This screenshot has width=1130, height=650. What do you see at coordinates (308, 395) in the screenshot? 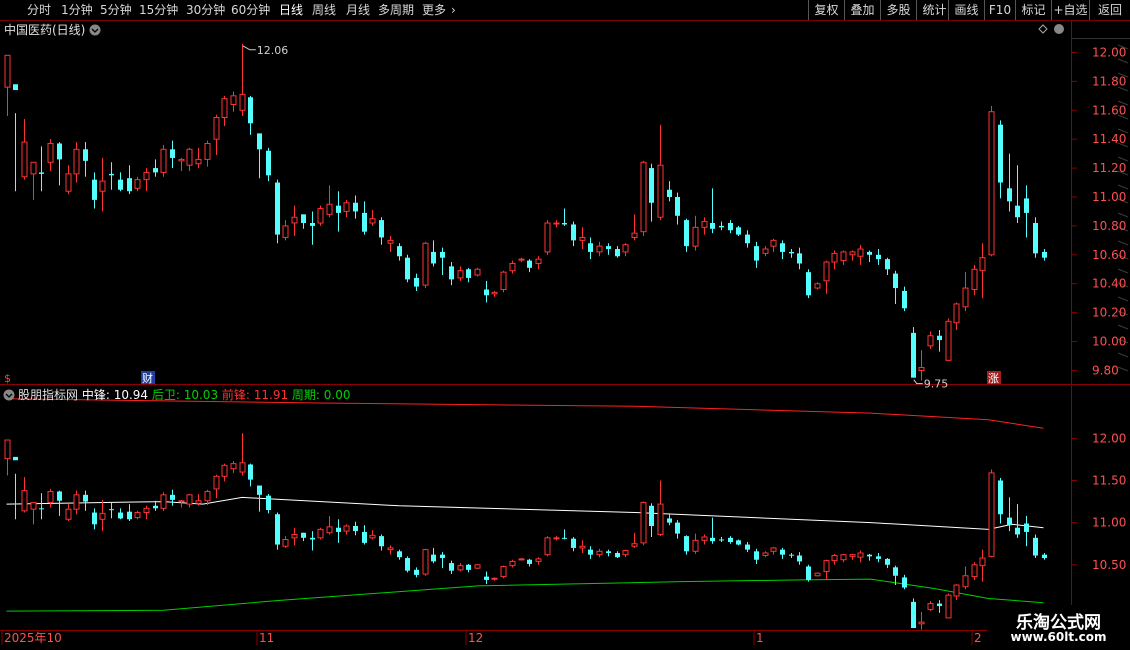
I see `cycle-label: 周期:` at bounding box center [308, 395].